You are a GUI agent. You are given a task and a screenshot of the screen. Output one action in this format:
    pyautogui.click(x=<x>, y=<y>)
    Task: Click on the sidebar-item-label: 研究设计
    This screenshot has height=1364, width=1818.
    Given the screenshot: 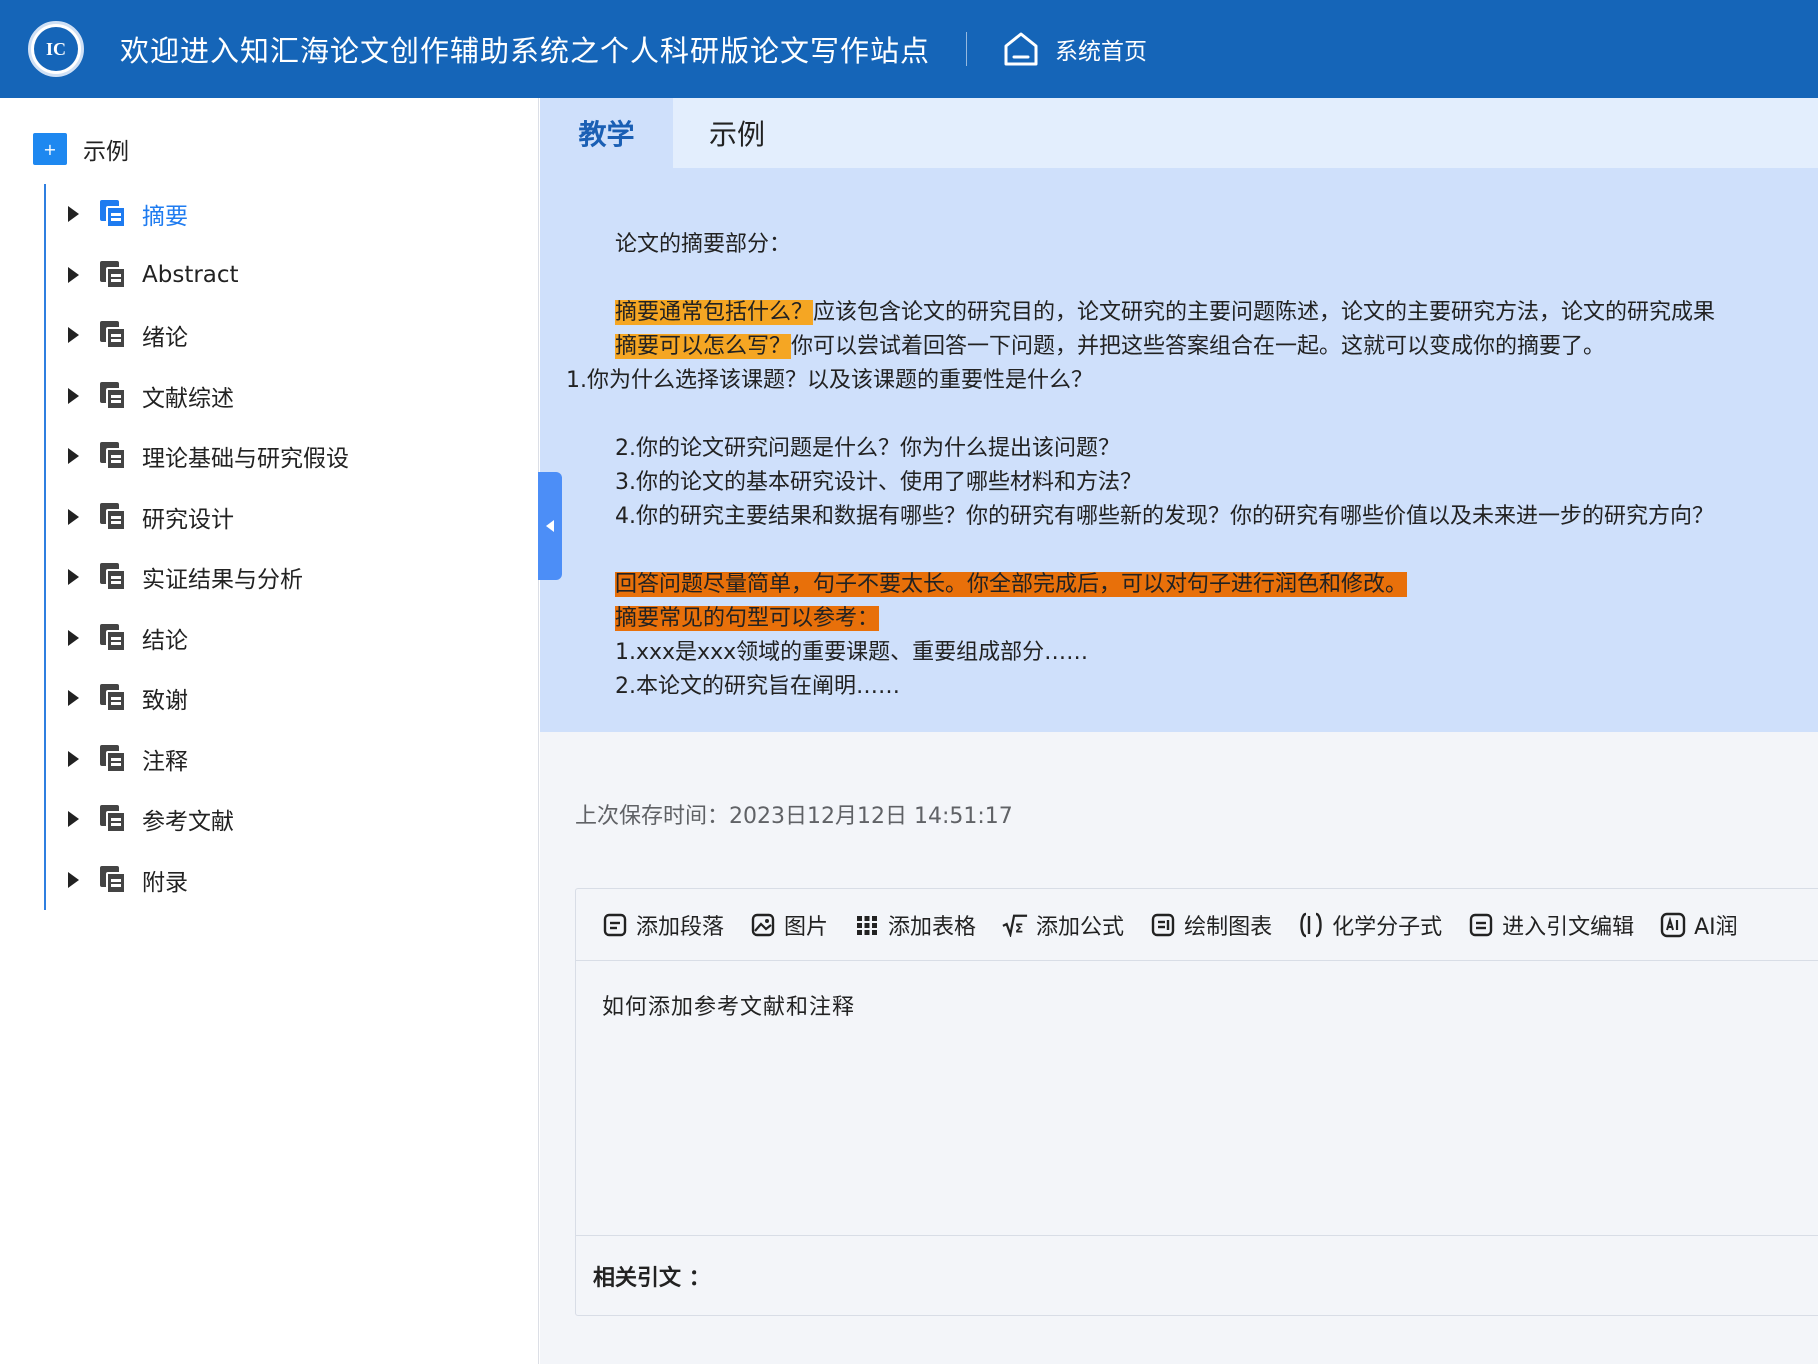 What is the action you would take?
    pyautogui.click(x=188, y=520)
    